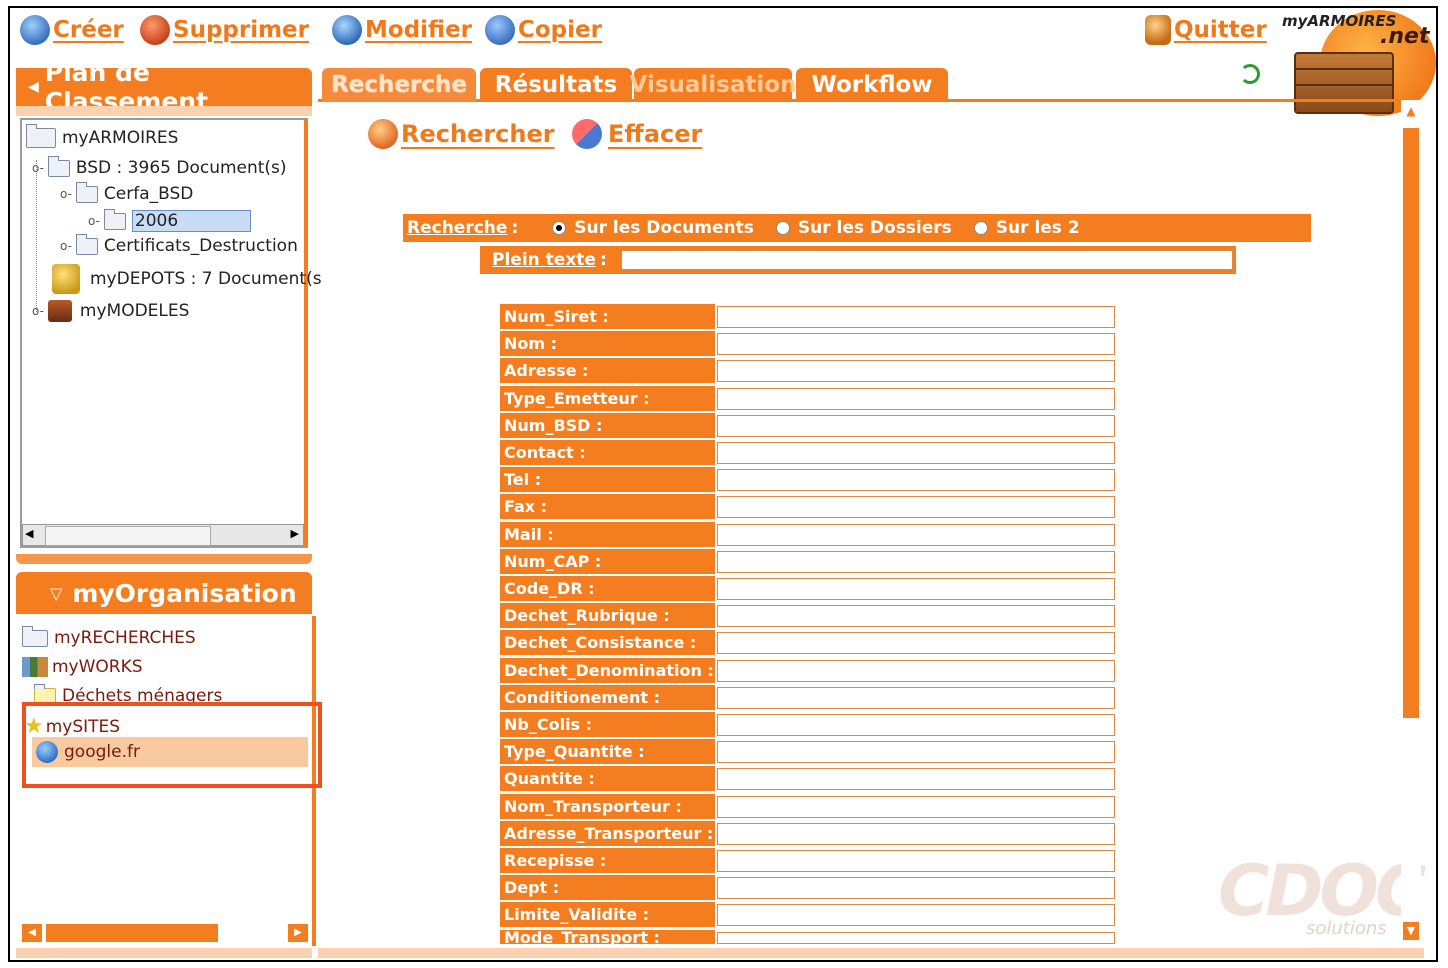 The image size is (1448, 968). I want to click on tree-item-certificats: o- Certificats_Destruction, so click(179, 244).